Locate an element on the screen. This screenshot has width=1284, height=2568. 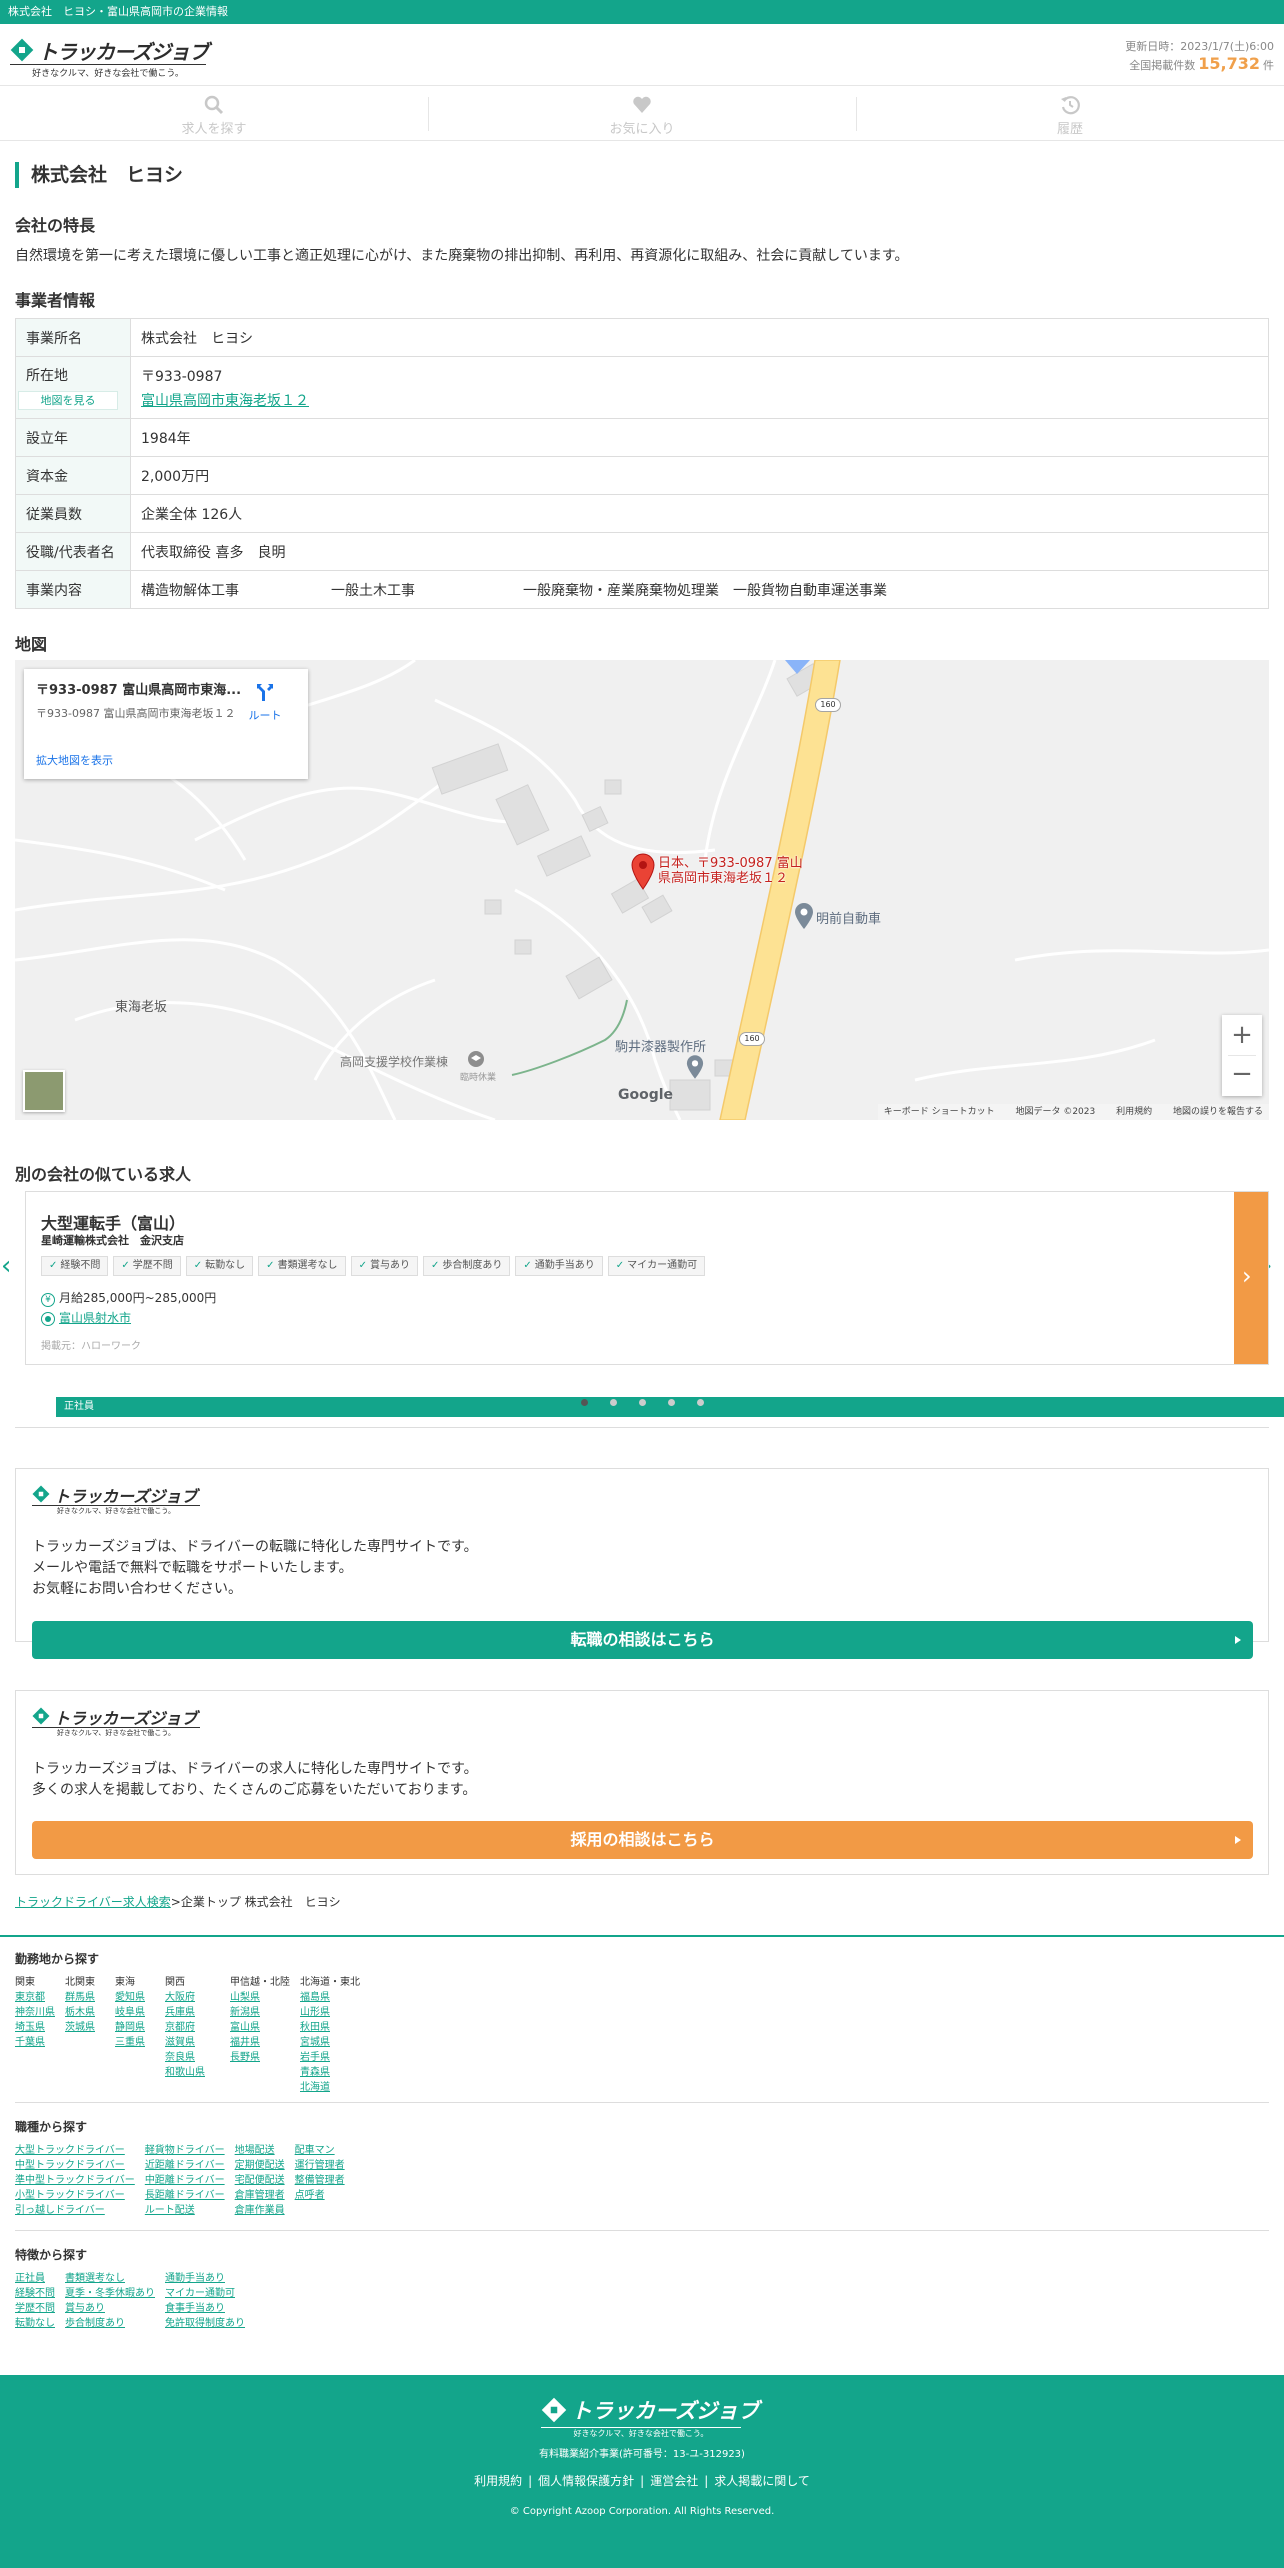
zoom-in-button: + is located at coordinates (1242, 1035).